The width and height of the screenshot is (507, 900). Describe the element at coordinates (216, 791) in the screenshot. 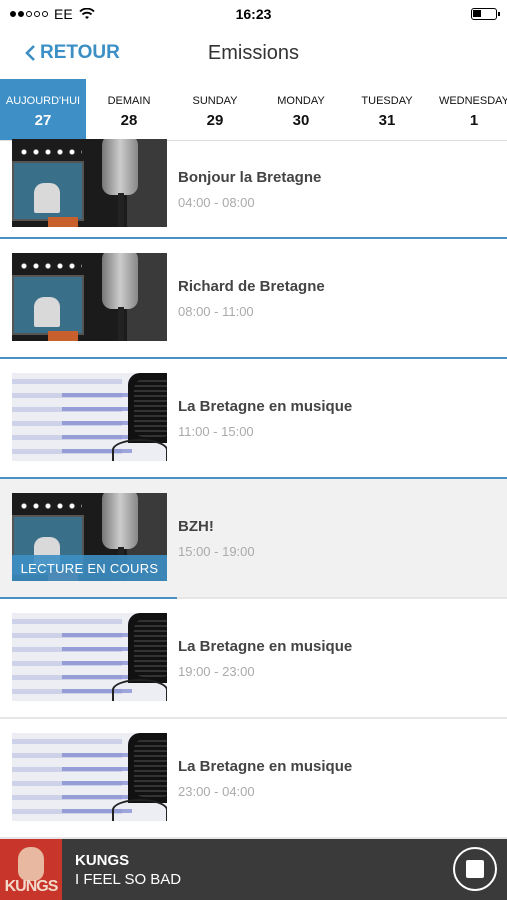

I see `show-time: 23:00 - 04:00` at that location.